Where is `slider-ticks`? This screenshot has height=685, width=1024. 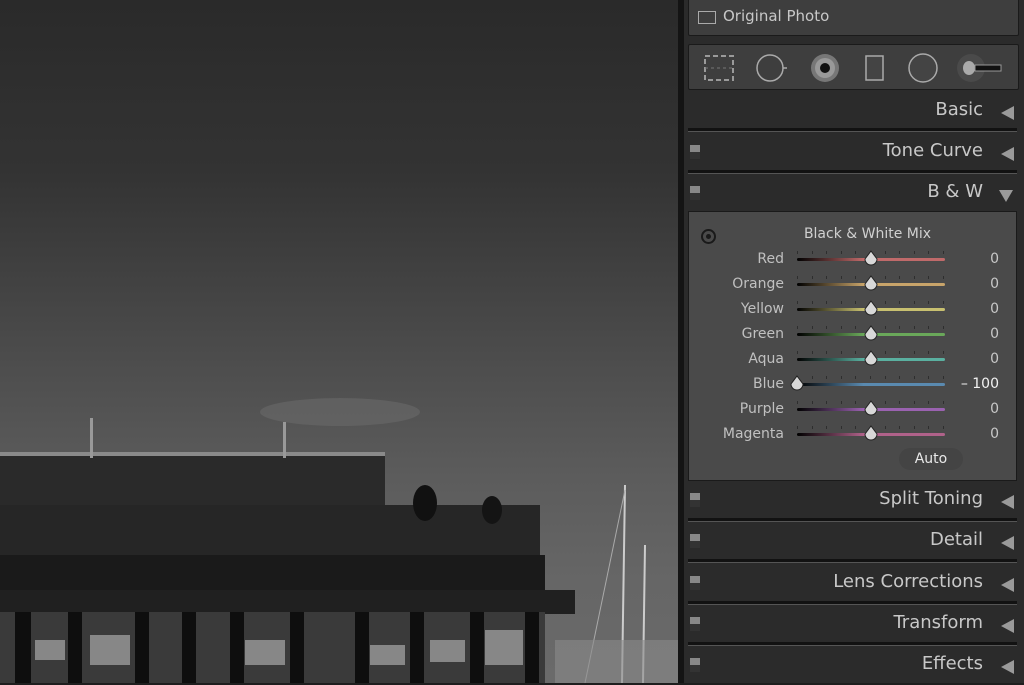 slider-ticks is located at coordinates (871, 378).